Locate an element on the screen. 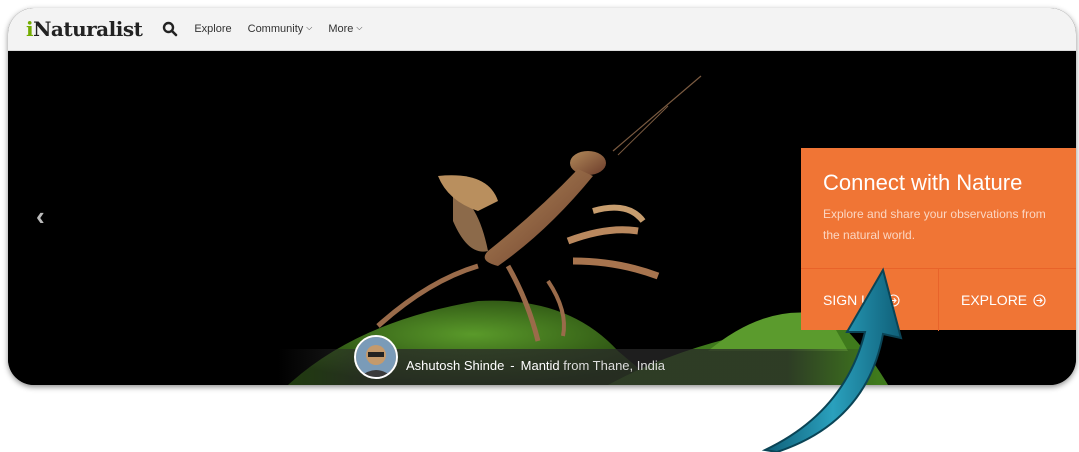 The image size is (1079, 452). nav-more: More ⌵ is located at coordinates (345, 29).